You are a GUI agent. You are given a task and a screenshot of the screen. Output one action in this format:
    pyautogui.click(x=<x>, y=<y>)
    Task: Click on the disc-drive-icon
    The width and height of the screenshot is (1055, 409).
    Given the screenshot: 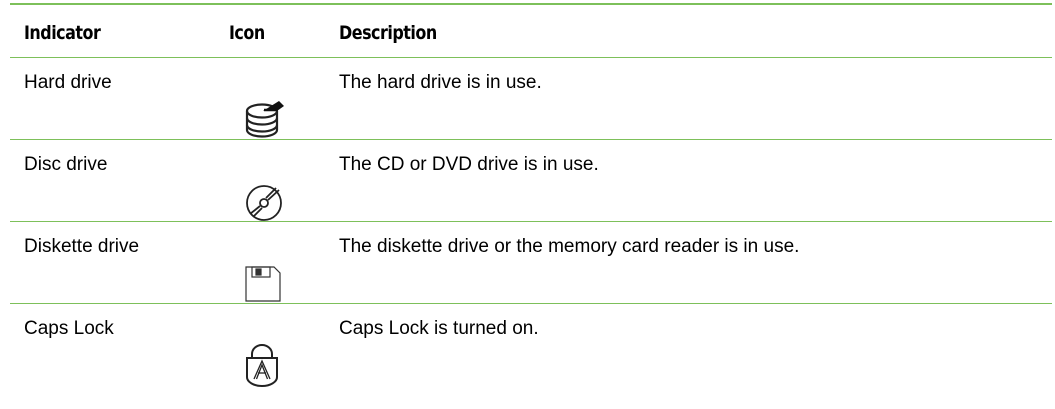 What is the action you would take?
    pyautogui.click(x=267, y=202)
    